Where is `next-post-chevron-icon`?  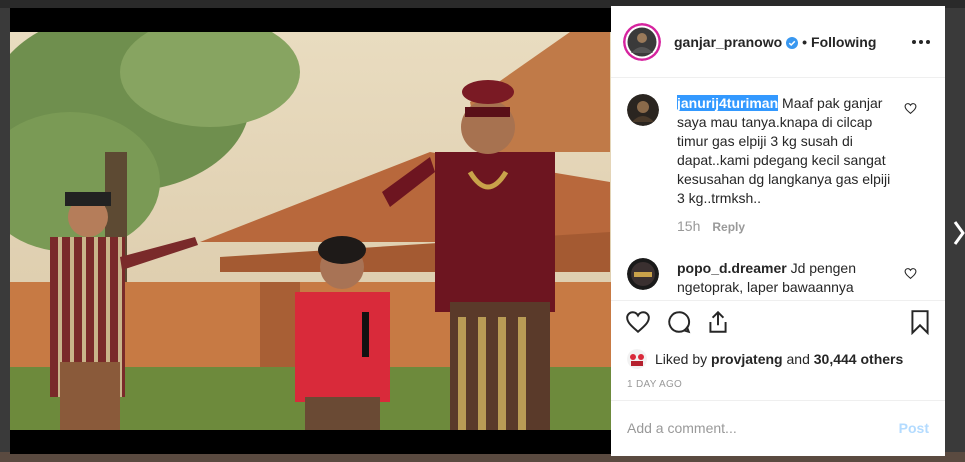
next-post-chevron-icon is located at coordinates (959, 233).